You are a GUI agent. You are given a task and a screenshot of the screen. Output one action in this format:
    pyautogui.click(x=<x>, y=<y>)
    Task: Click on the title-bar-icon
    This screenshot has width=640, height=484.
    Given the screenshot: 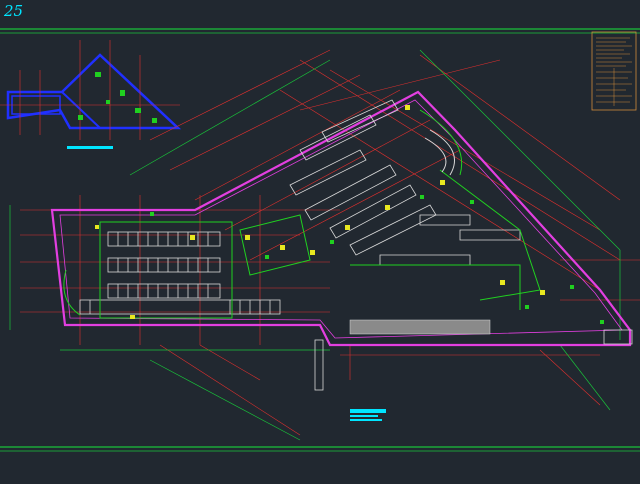 What is the action you would take?
    pyautogui.click(x=368, y=415)
    